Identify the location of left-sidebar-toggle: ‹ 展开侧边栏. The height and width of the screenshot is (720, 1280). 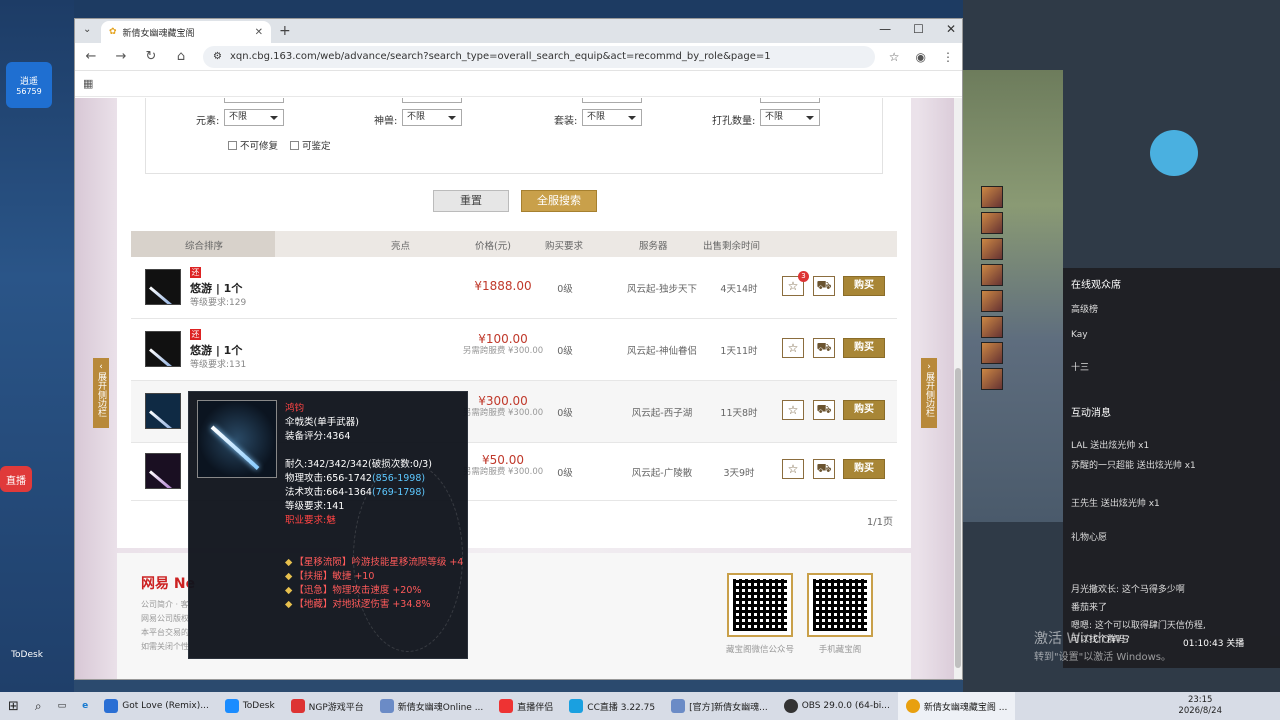
(101, 393).